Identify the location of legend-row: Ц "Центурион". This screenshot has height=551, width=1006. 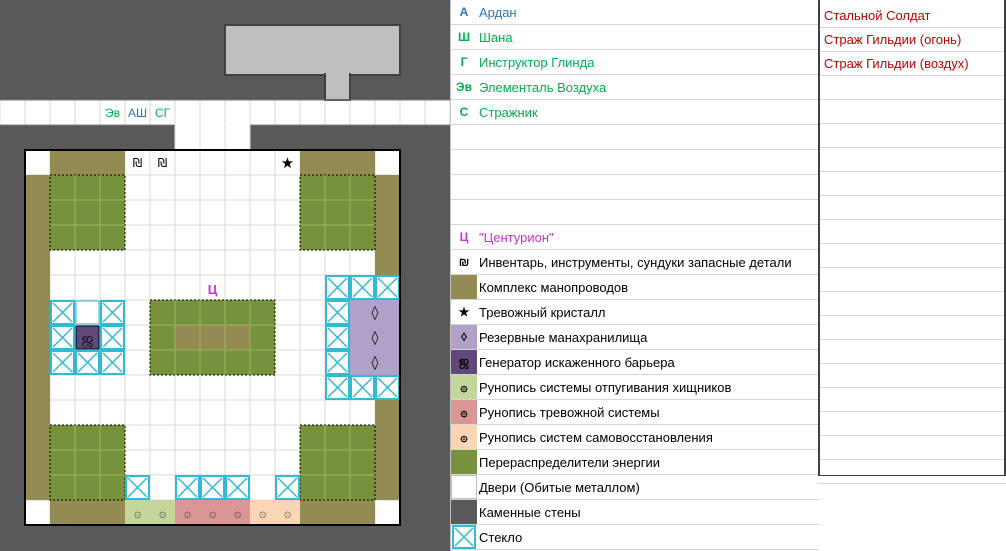
(635, 237).